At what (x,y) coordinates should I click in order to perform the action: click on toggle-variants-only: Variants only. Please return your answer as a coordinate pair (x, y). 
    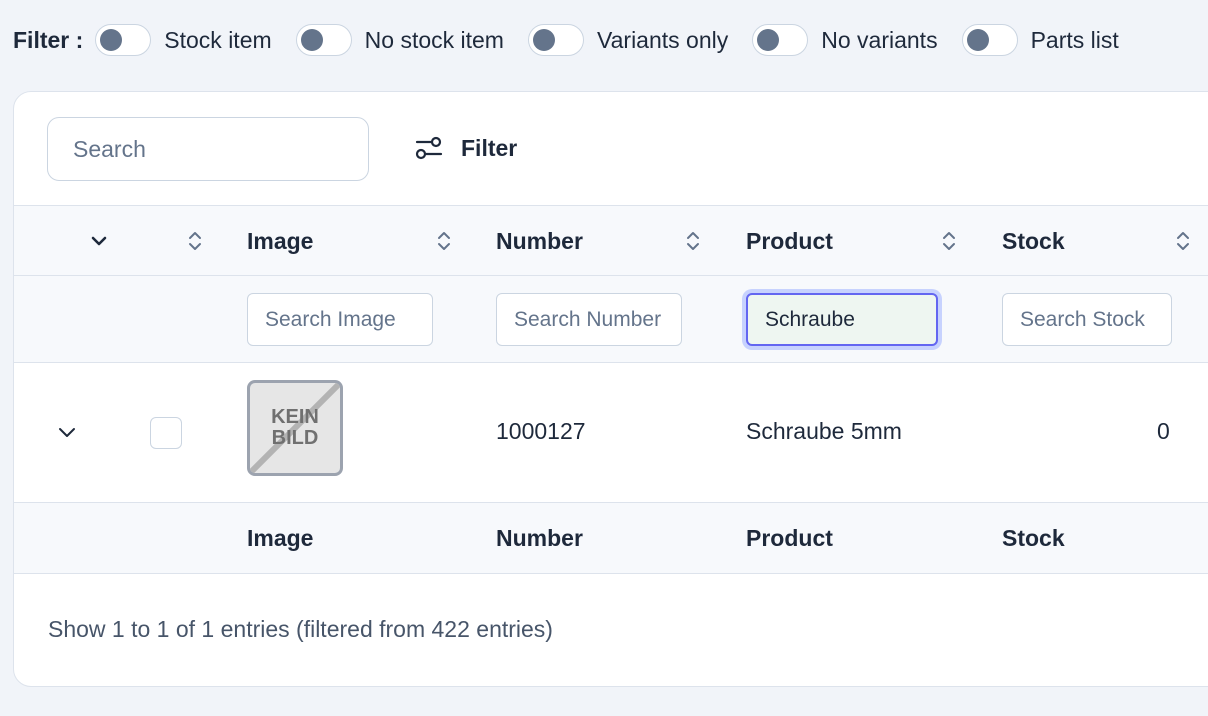
    Looking at the image, I should click on (628, 40).